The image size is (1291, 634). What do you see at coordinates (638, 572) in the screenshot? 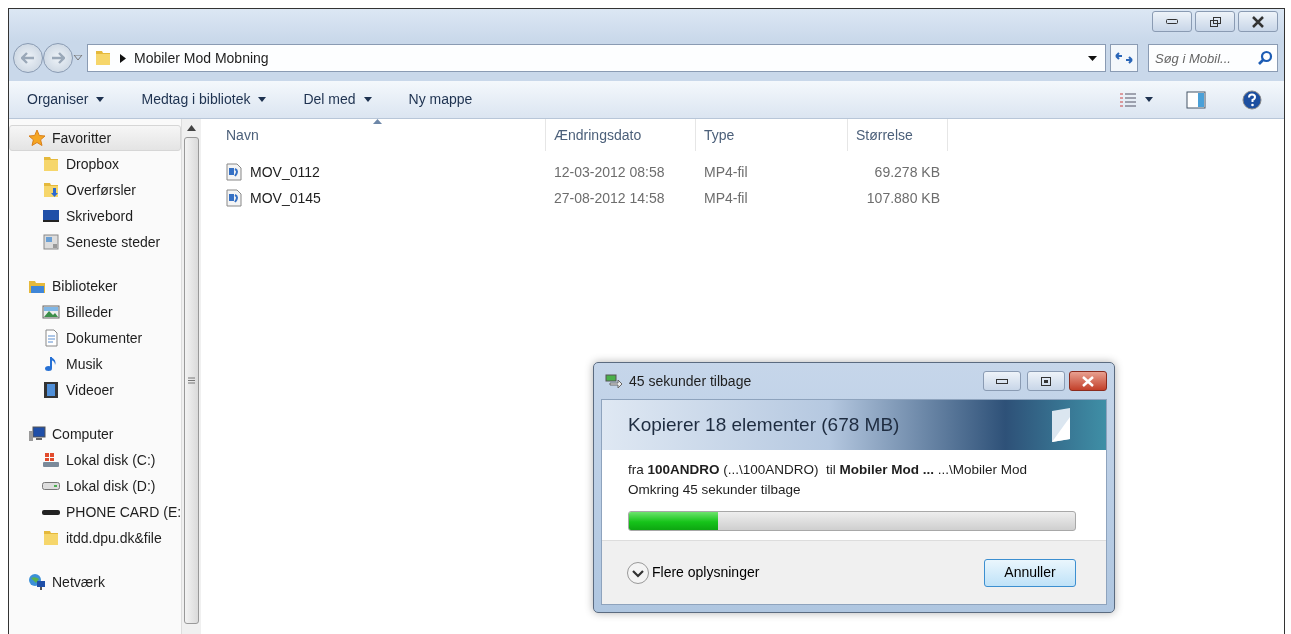
I see `expand-chevron-icon` at bounding box center [638, 572].